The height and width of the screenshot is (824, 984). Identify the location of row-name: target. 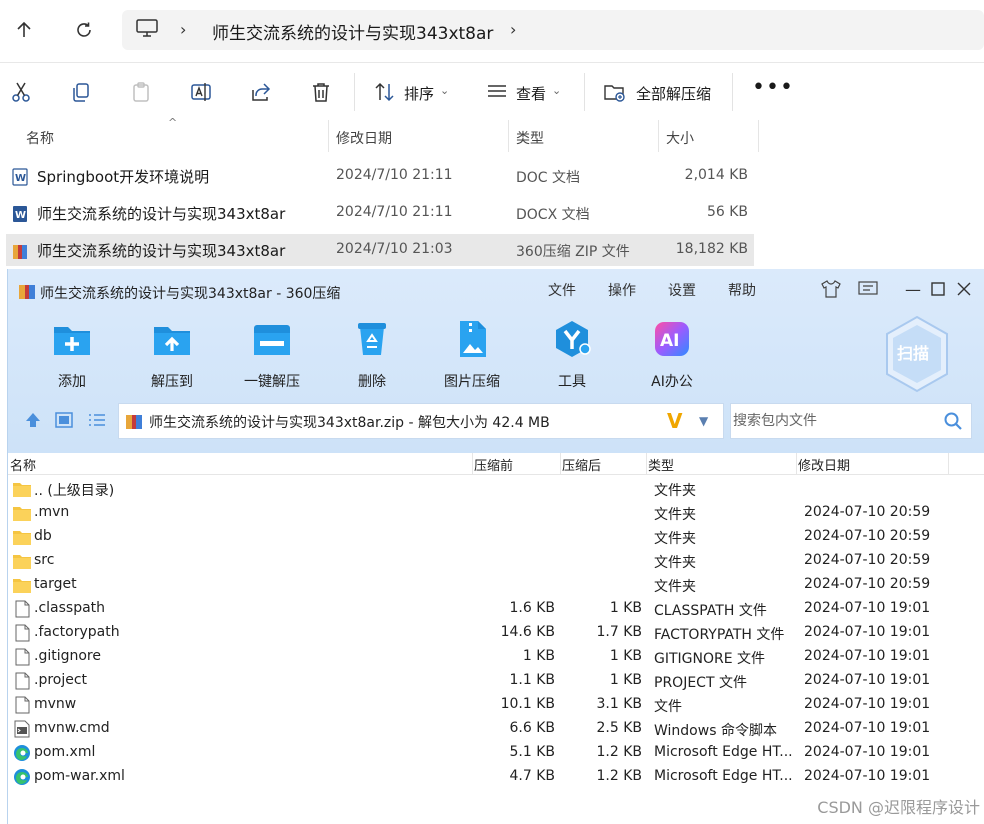
(55, 584).